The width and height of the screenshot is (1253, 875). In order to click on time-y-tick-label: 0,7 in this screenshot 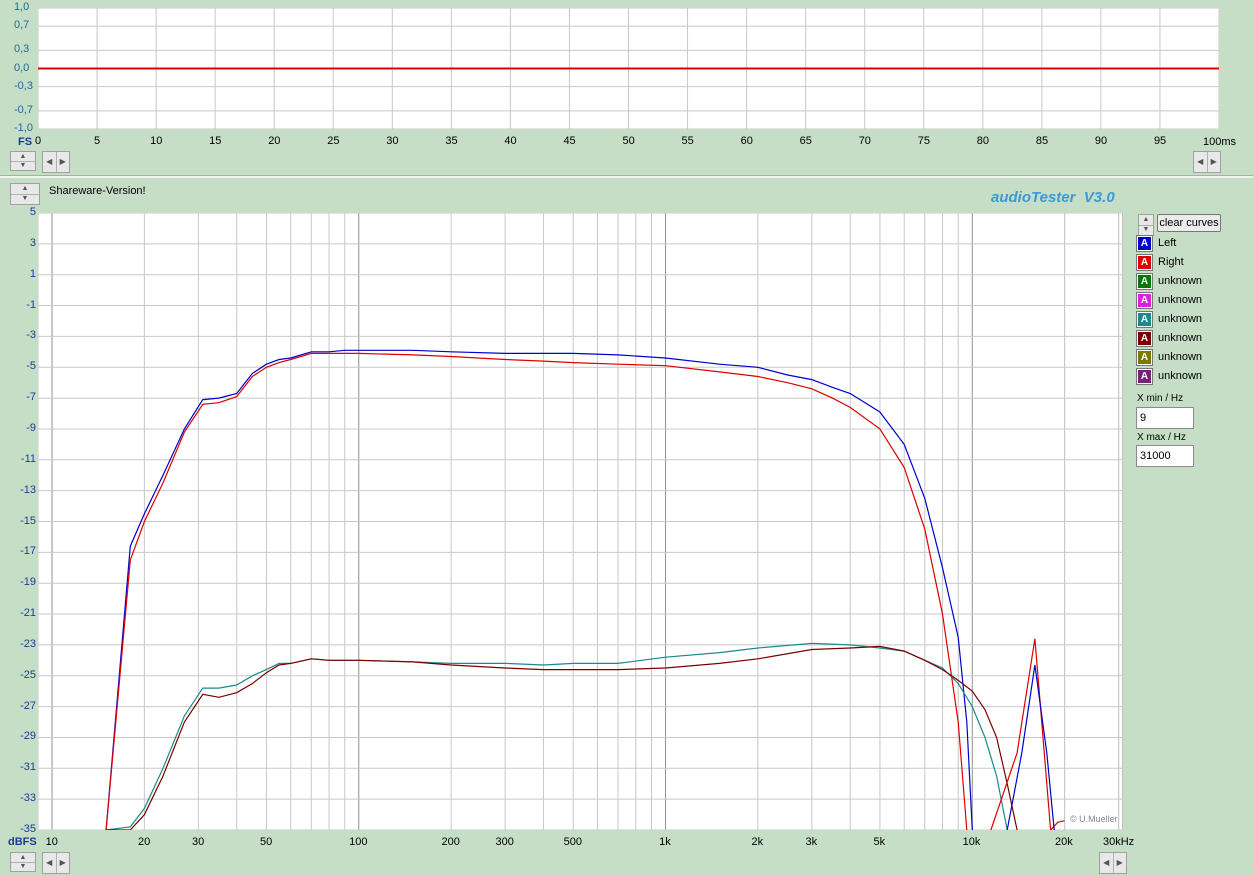, I will do `click(22, 25)`.